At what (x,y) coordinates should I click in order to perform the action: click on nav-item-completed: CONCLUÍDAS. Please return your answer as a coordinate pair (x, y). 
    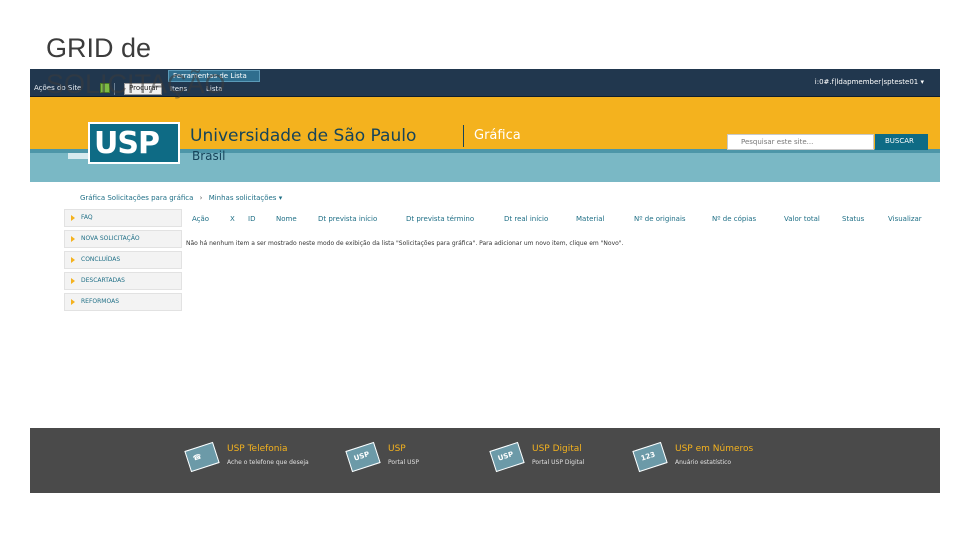
    Looking at the image, I should click on (123, 260).